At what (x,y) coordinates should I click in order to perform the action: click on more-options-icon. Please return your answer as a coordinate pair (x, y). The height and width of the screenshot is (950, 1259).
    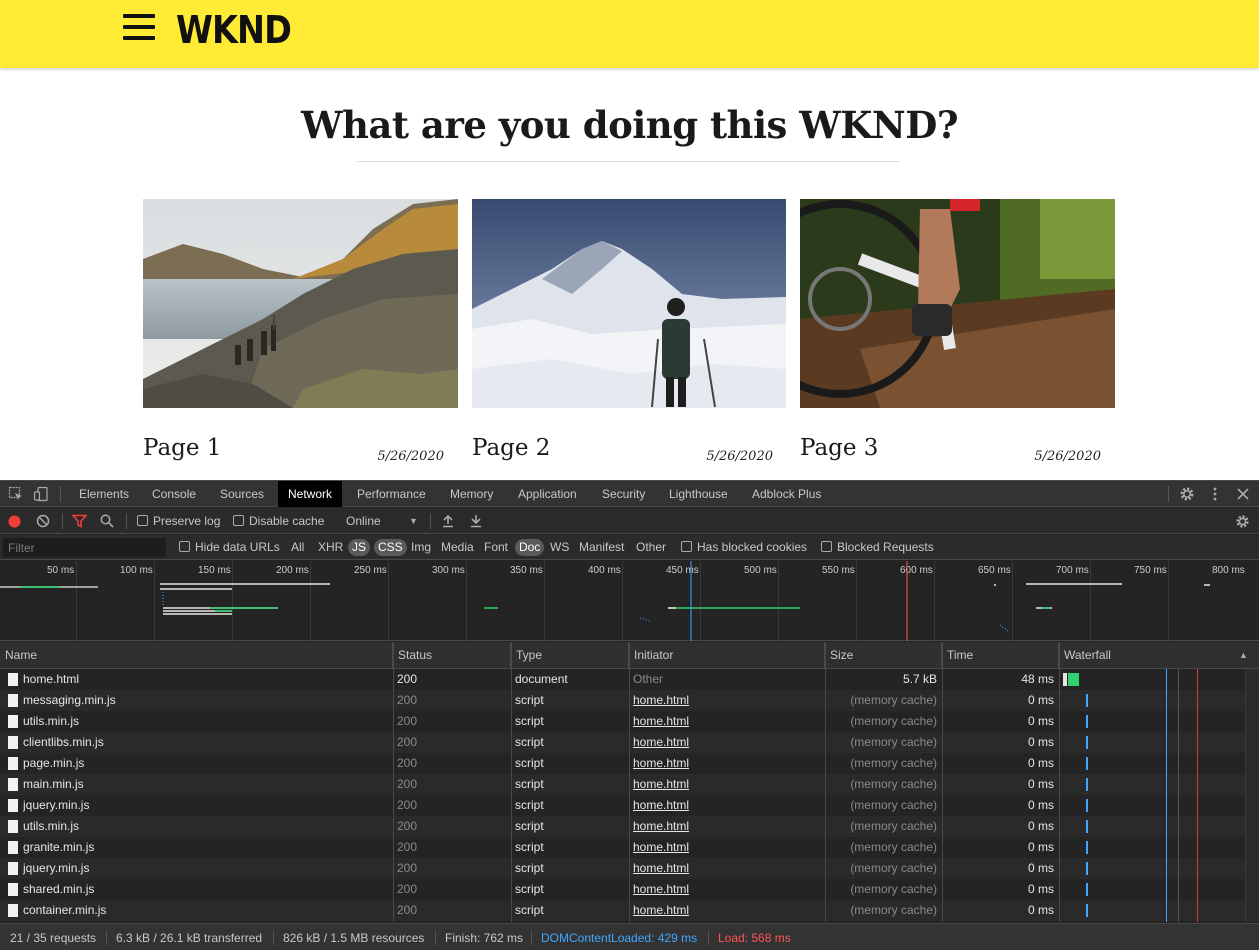
    Looking at the image, I should click on (1215, 494).